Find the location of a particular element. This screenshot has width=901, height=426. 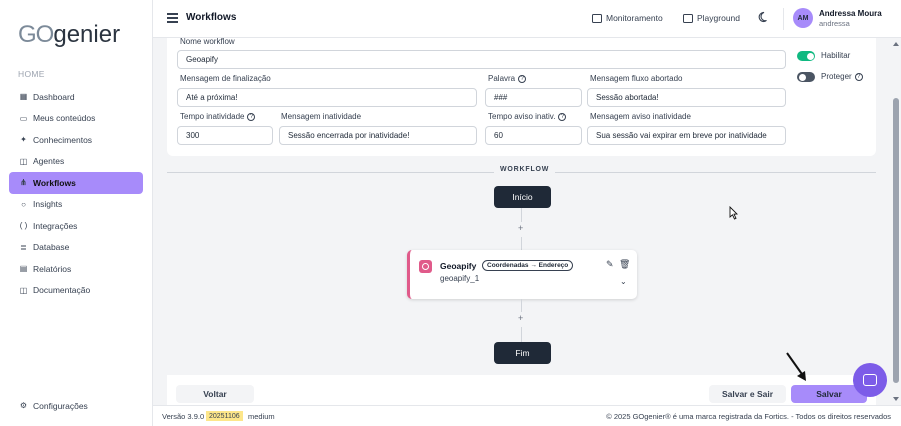

chat-icon is located at coordinates (870, 380).